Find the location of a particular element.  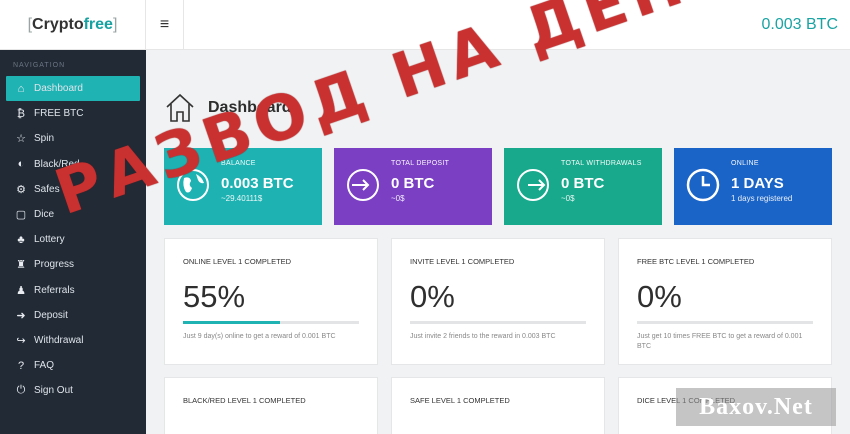

sidebar-item-faq: ? FAQ is located at coordinates (73, 365).